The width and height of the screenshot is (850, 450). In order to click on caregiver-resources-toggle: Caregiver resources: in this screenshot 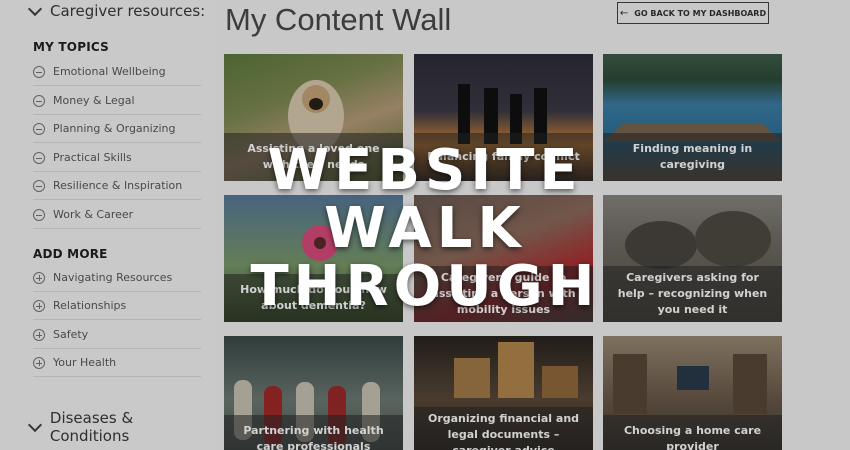, I will do `click(116, 10)`.